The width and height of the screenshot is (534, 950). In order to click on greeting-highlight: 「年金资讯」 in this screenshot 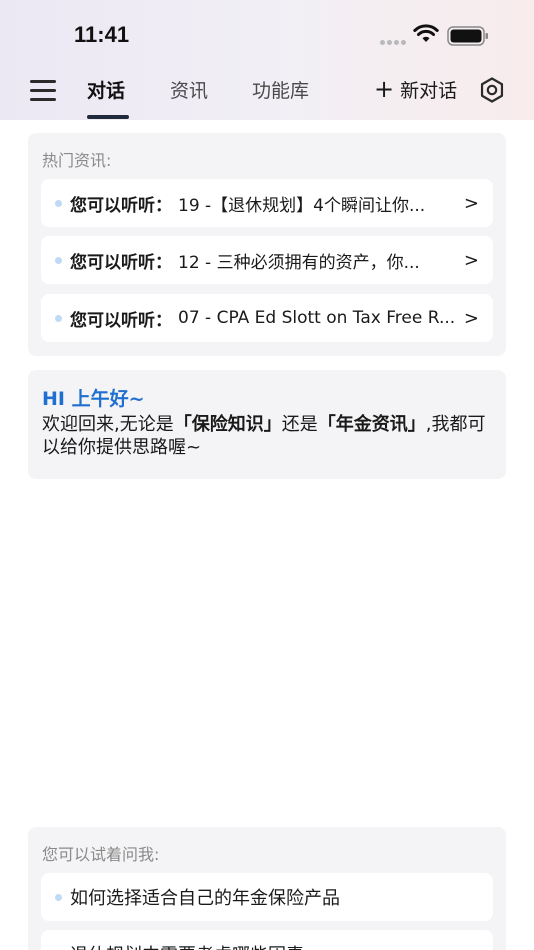, I will do `click(371, 424)`.